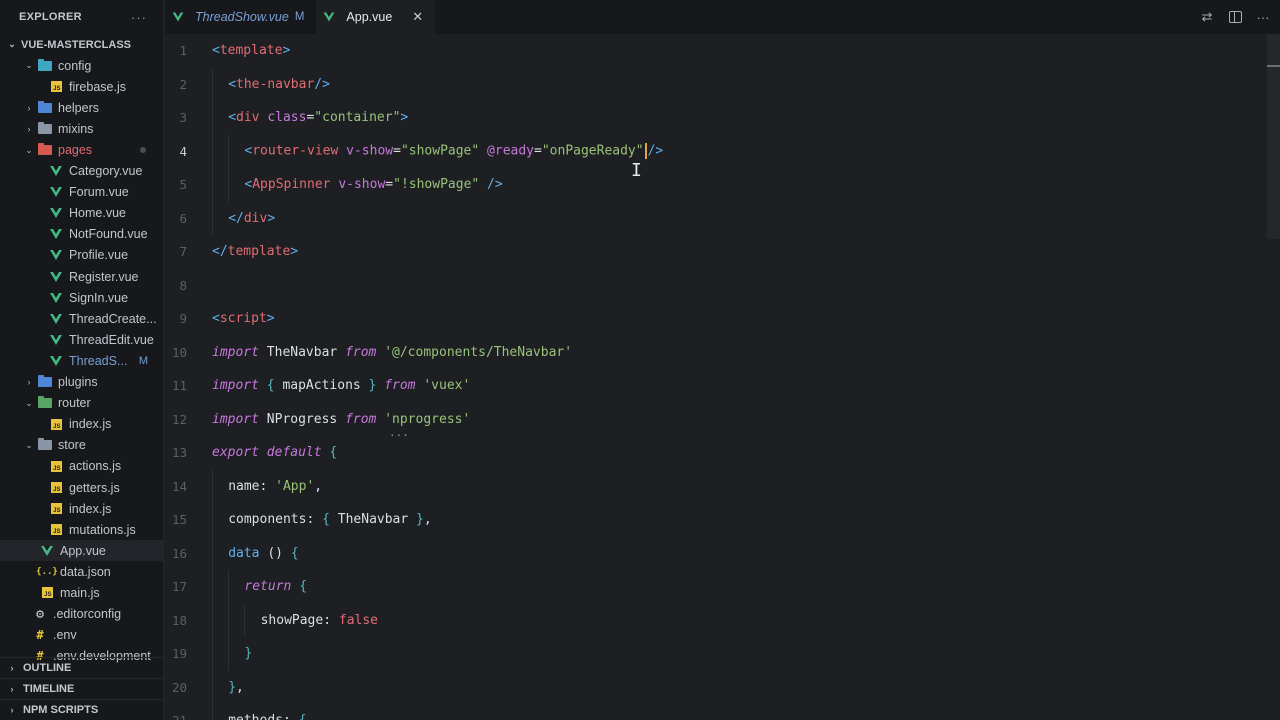 Image resolution: width=1280 pixels, height=720 pixels. I want to click on tree-item: NotFound.vue, so click(82, 234).